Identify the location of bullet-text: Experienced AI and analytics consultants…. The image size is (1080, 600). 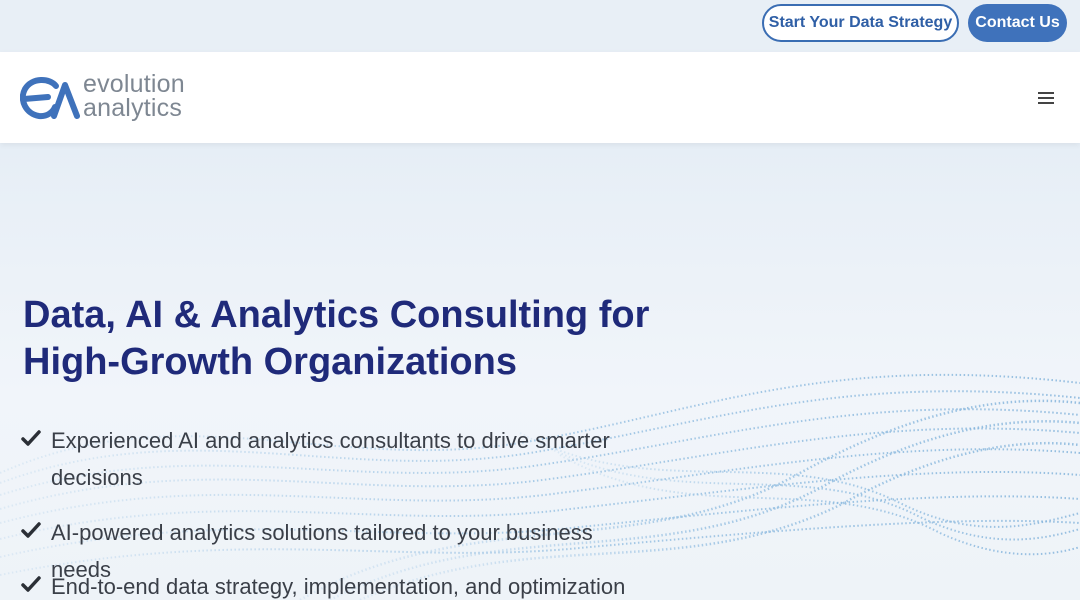
(330, 459).